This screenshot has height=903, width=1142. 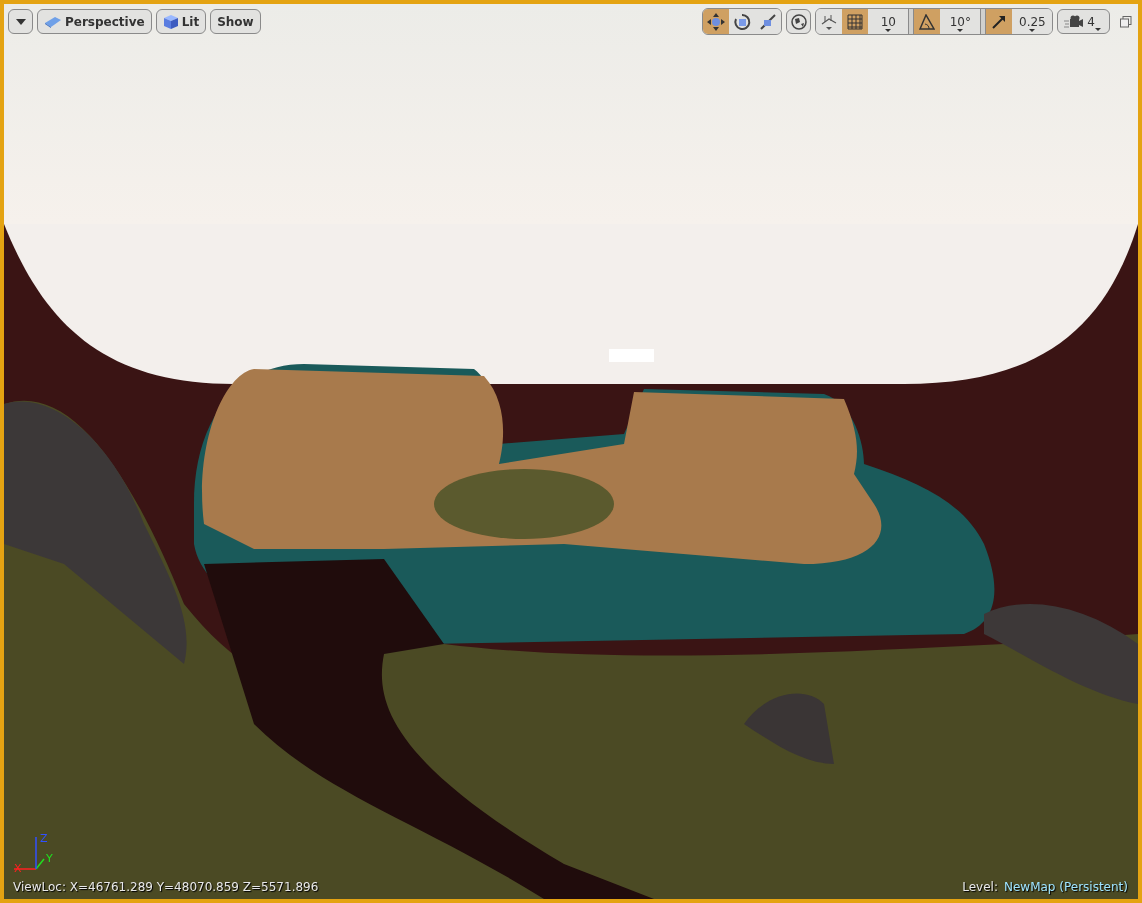 What do you see at coordinates (742, 21) in the screenshot?
I see `rotate-icon` at bounding box center [742, 21].